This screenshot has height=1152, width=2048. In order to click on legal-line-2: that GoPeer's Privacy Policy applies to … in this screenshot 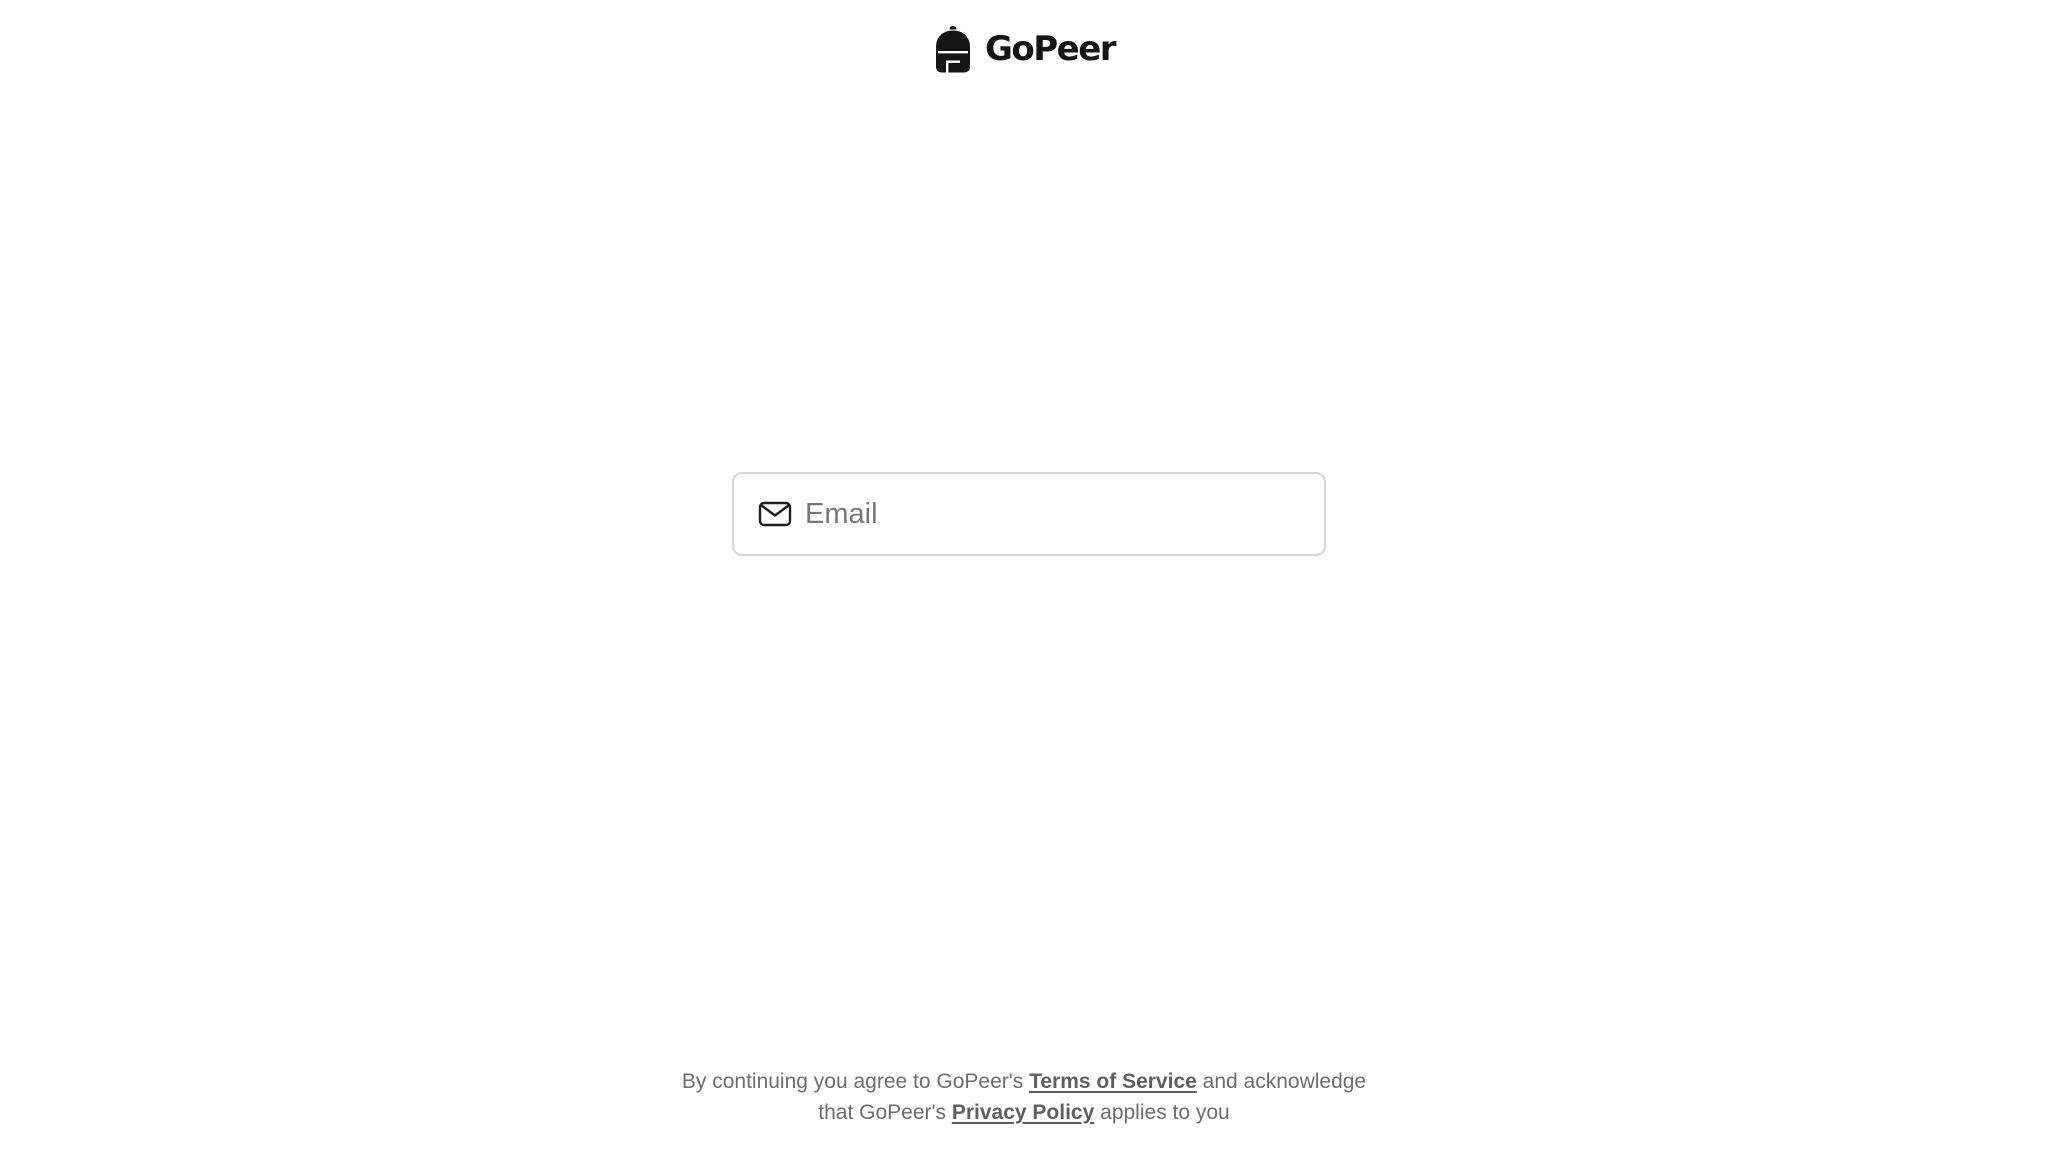, I will do `click(1024, 1112)`.